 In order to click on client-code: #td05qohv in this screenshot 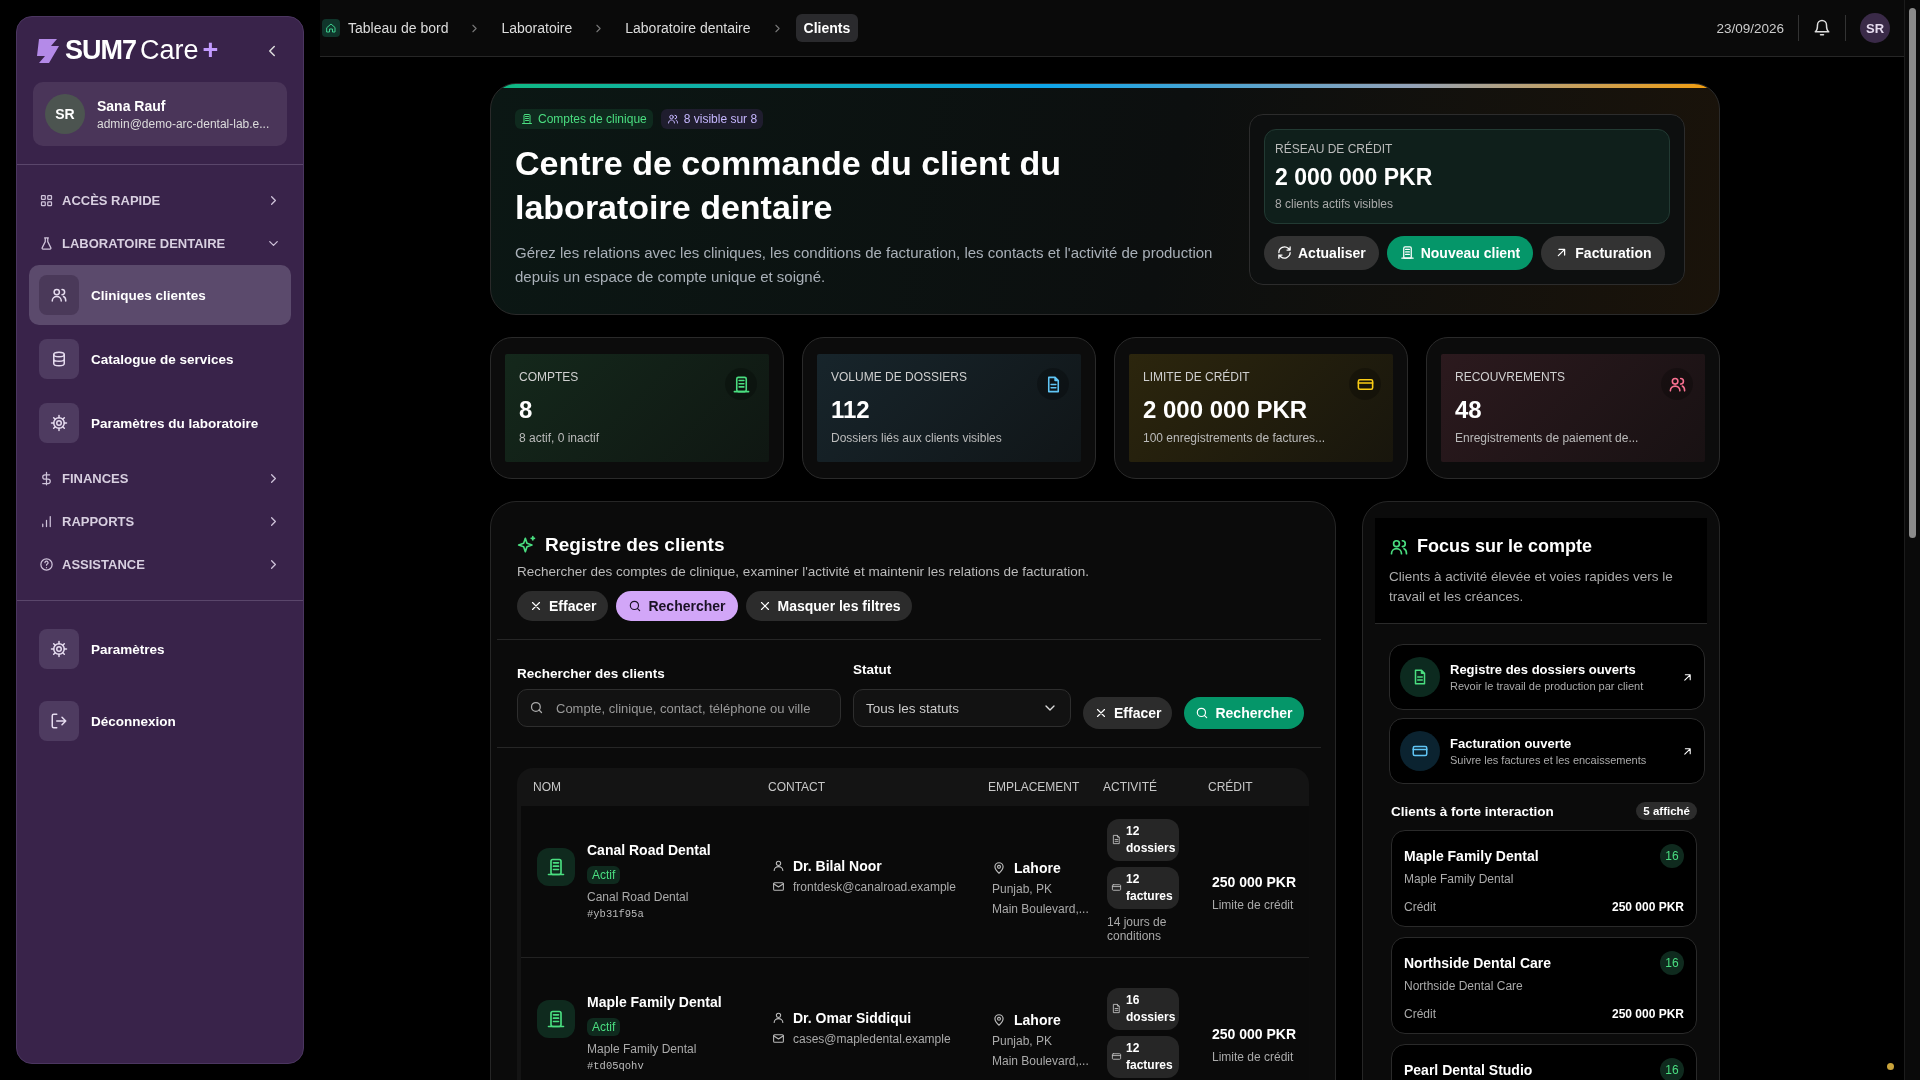, I will do `click(616, 1065)`.